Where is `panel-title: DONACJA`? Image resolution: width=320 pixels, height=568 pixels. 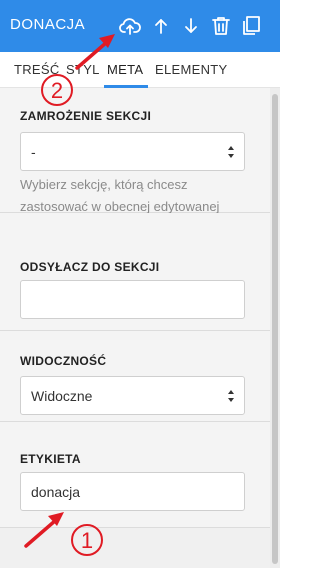 panel-title: DONACJA is located at coordinates (48, 24).